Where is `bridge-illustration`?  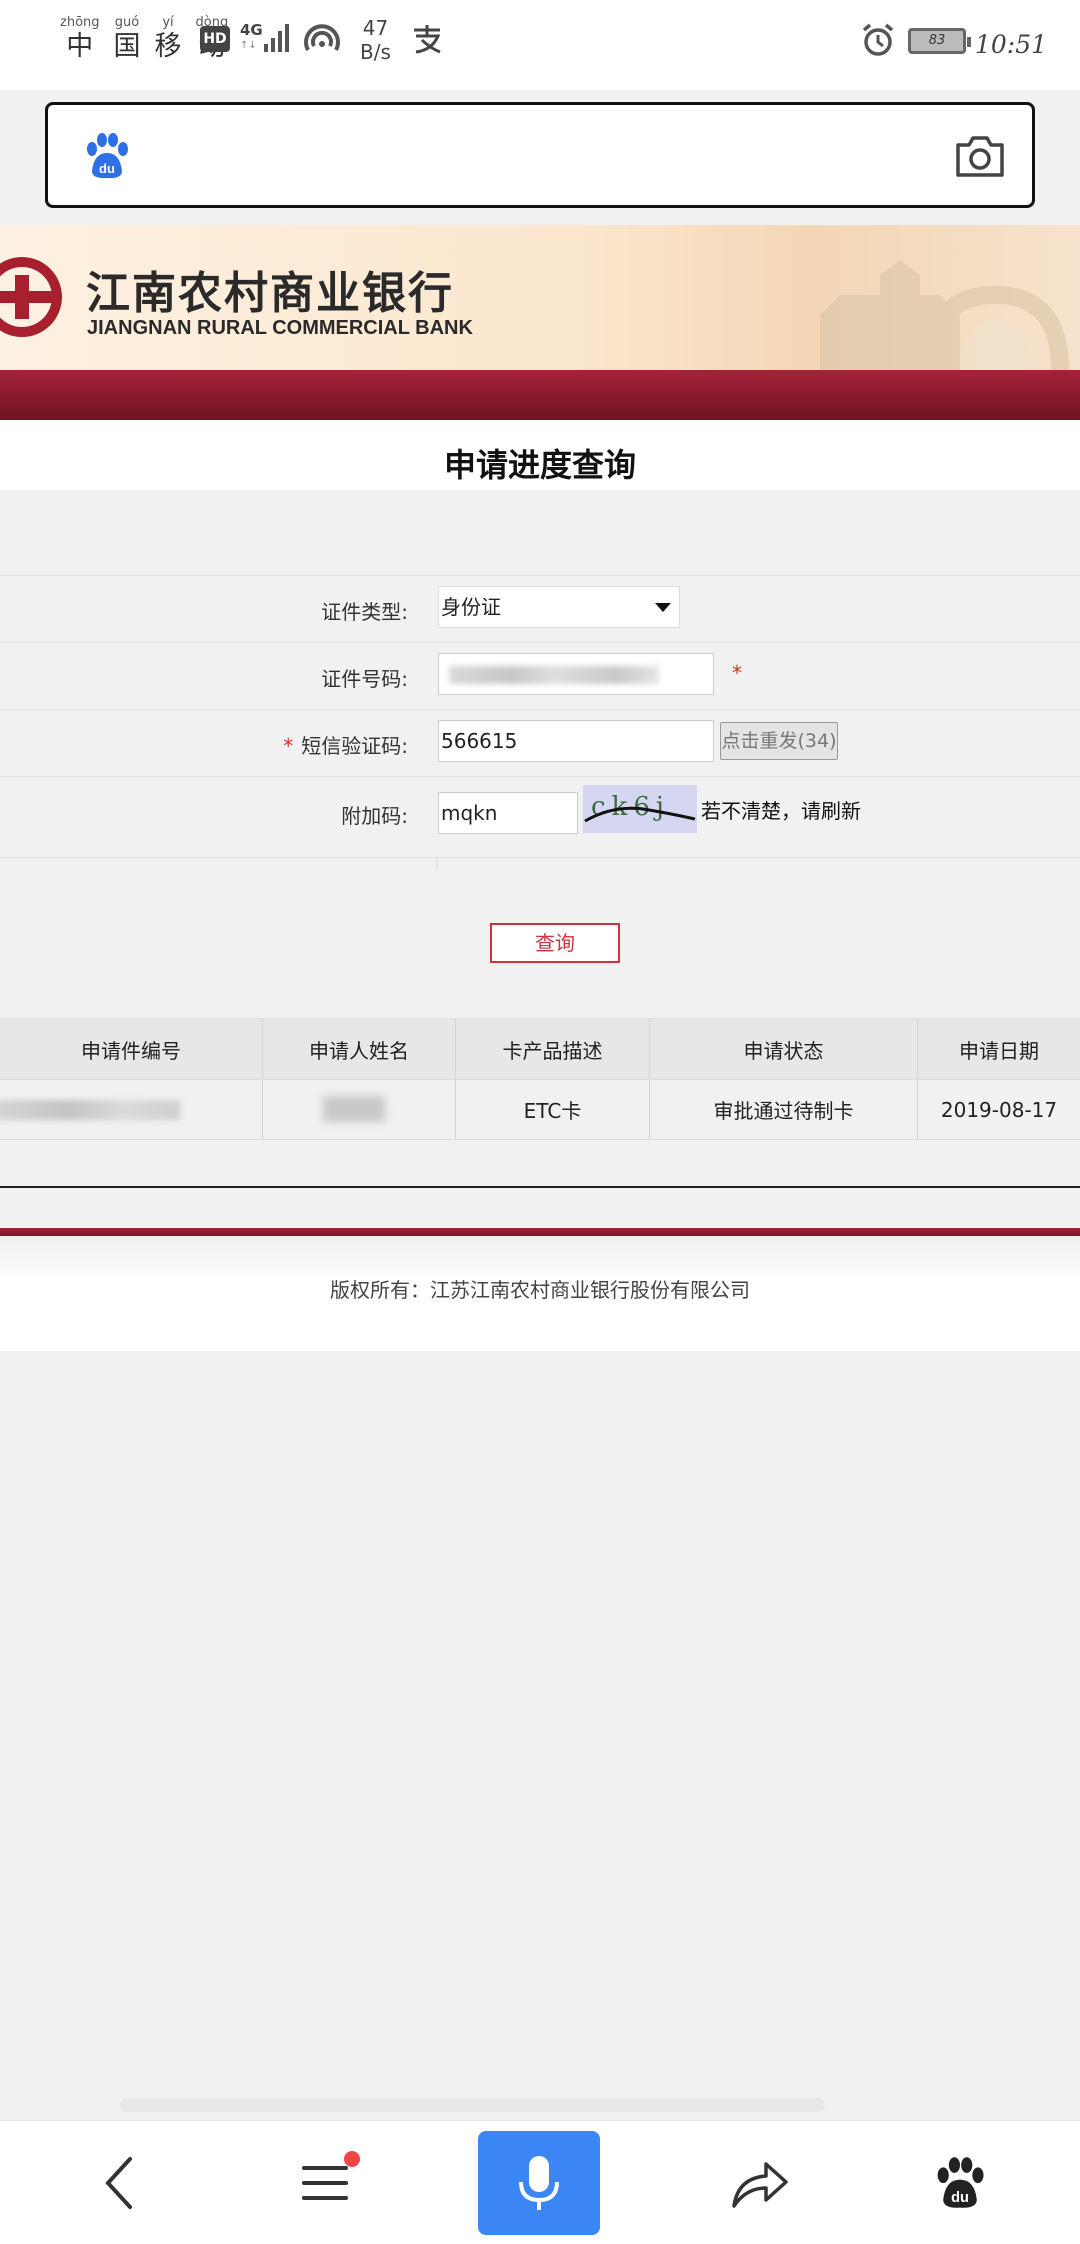 bridge-illustration is located at coordinates (944, 315).